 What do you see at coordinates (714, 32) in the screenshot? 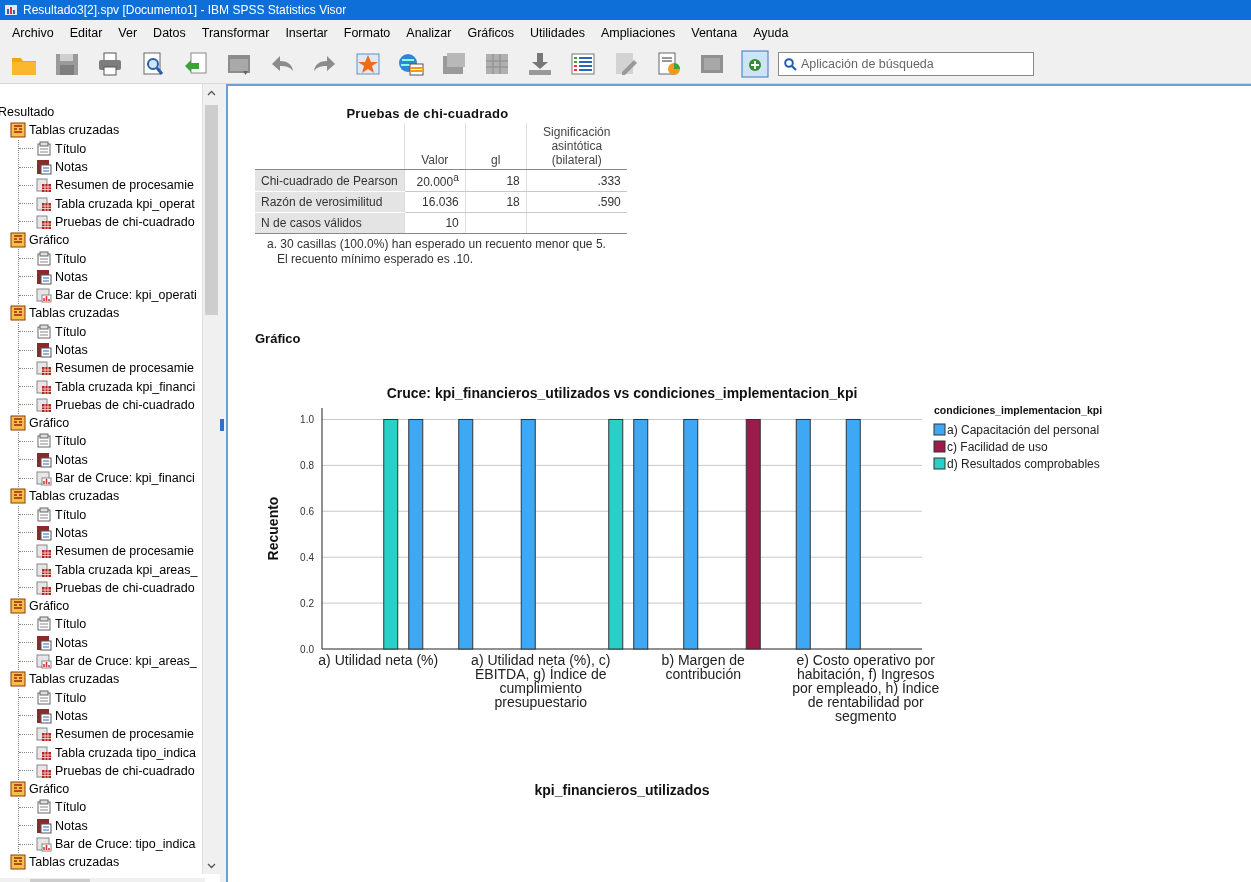
I see `menu-item: Ventana` at bounding box center [714, 32].